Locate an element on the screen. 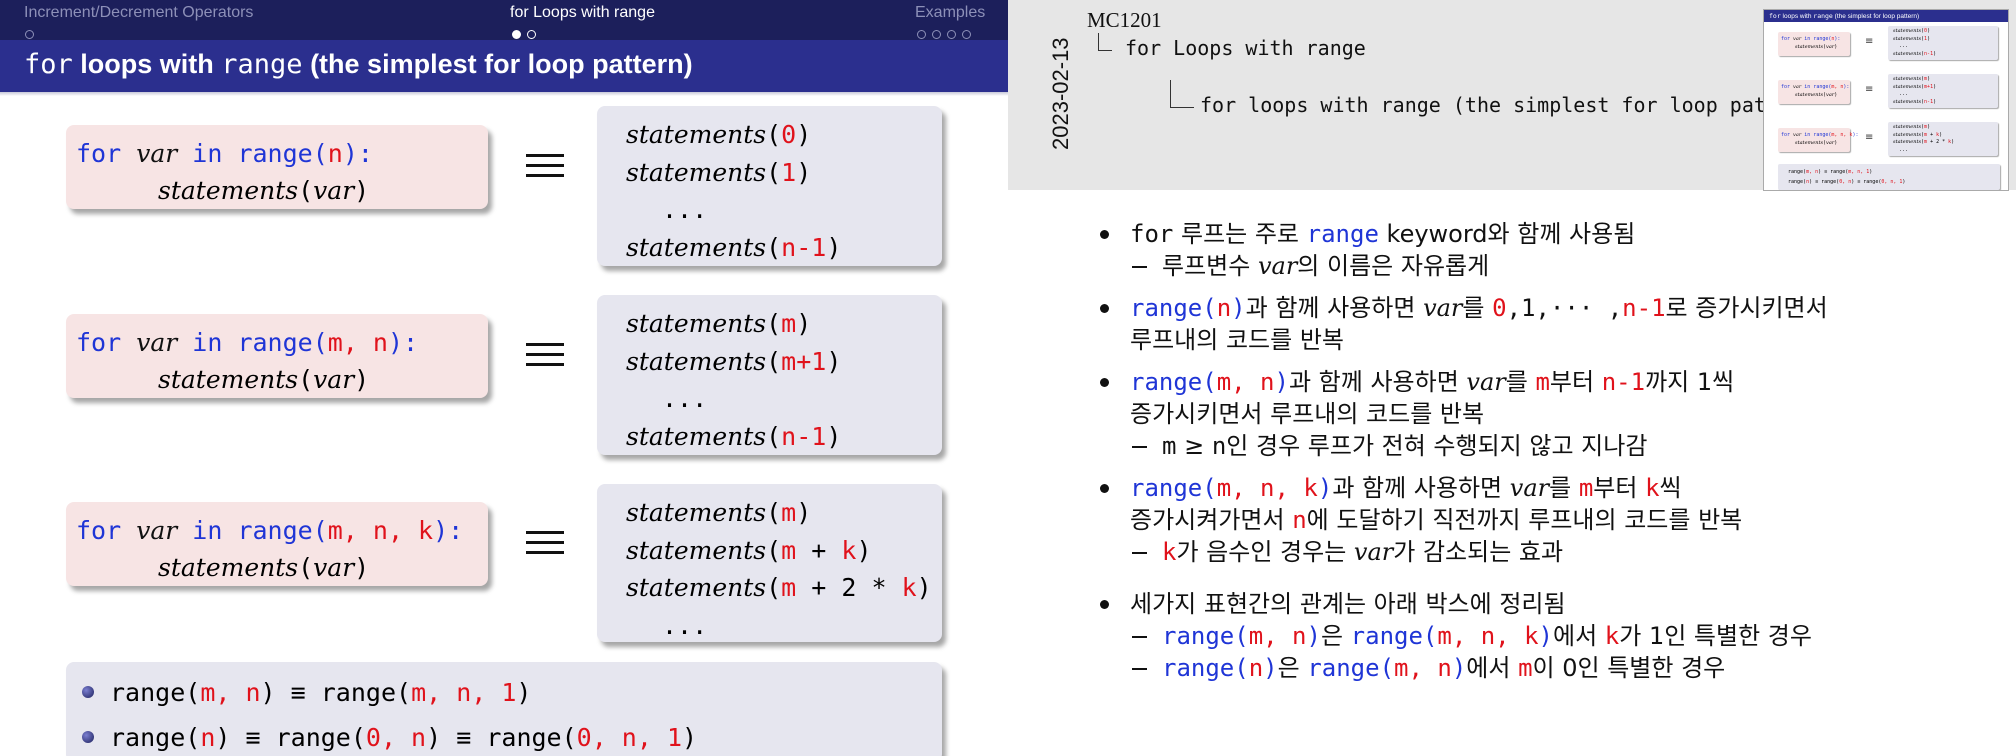 Image resolution: width=2016 pixels, height=756 pixels. course-code: MC1201 is located at coordinates (1124, 20).